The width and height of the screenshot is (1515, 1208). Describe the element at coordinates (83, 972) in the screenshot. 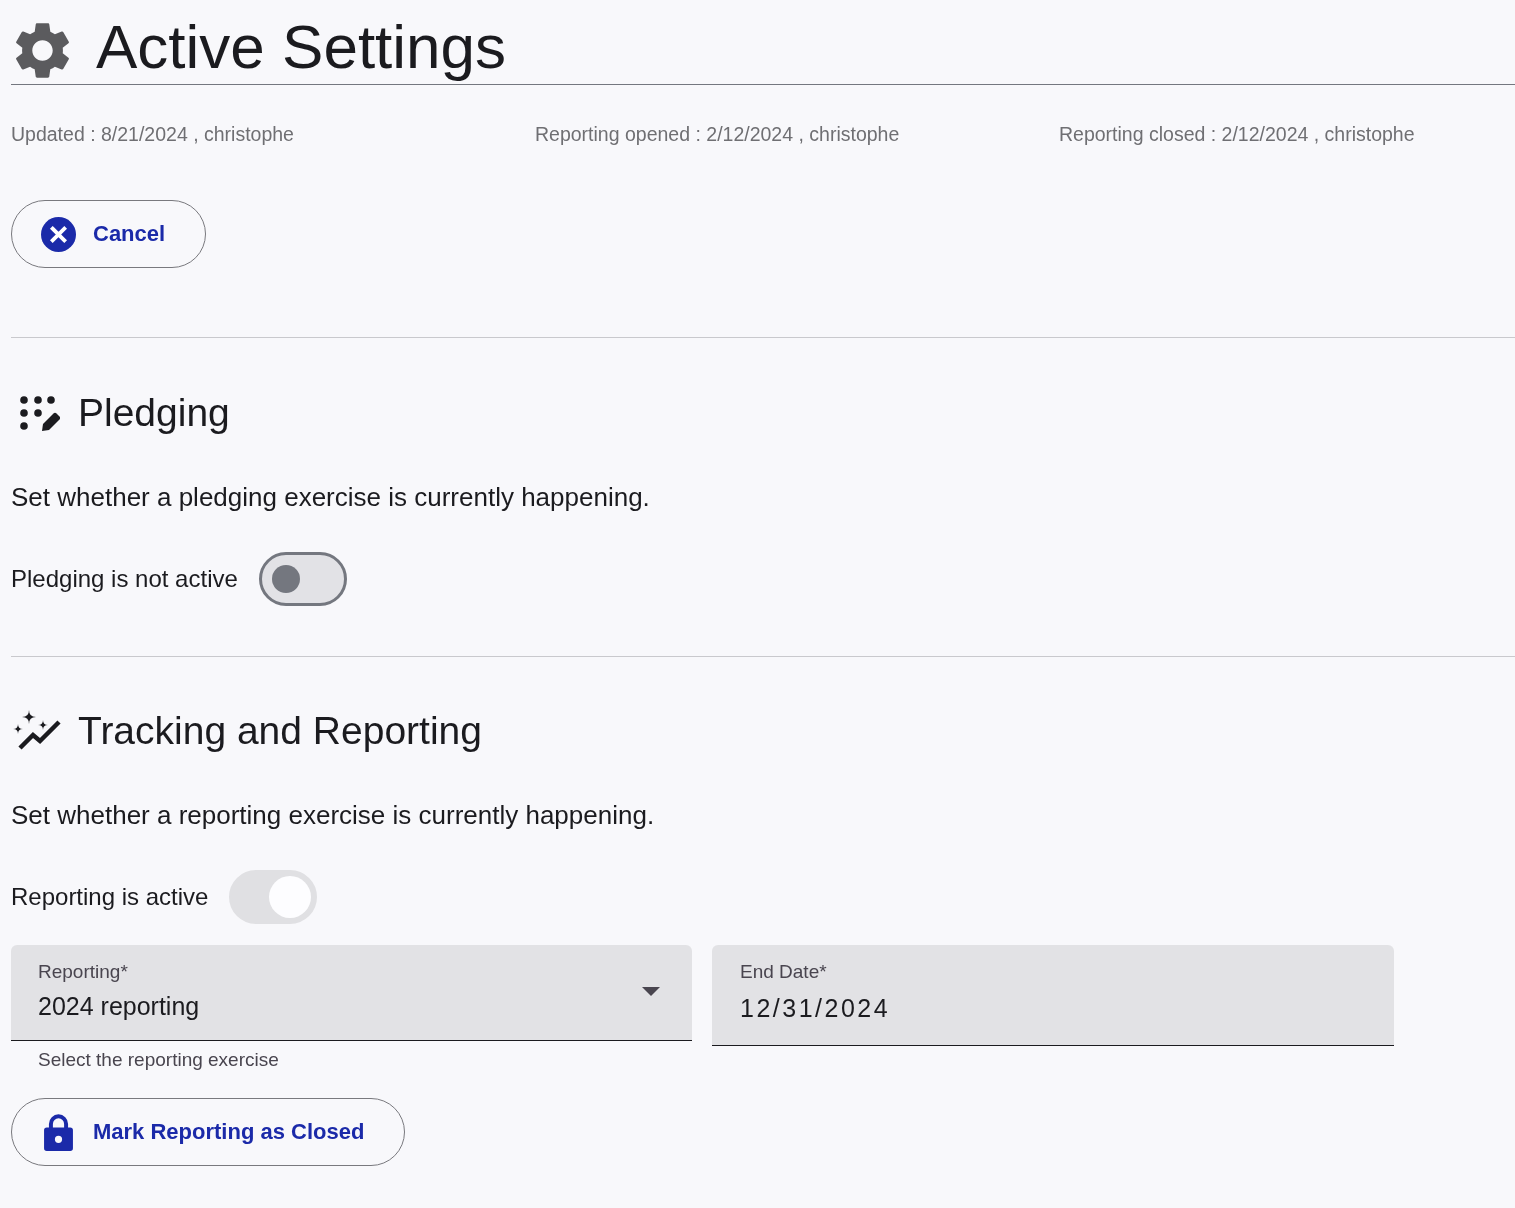

I see `field-label: Reporting*` at that location.